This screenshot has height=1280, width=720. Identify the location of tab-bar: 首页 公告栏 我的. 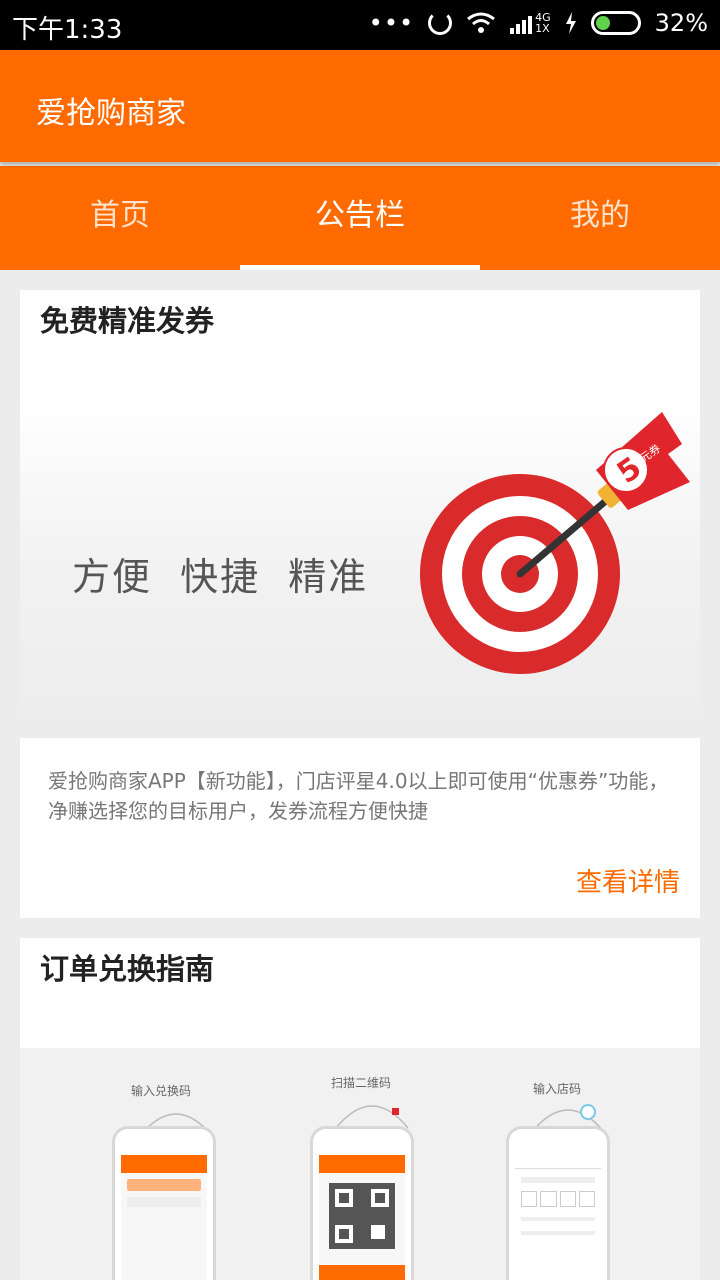
(360, 218).